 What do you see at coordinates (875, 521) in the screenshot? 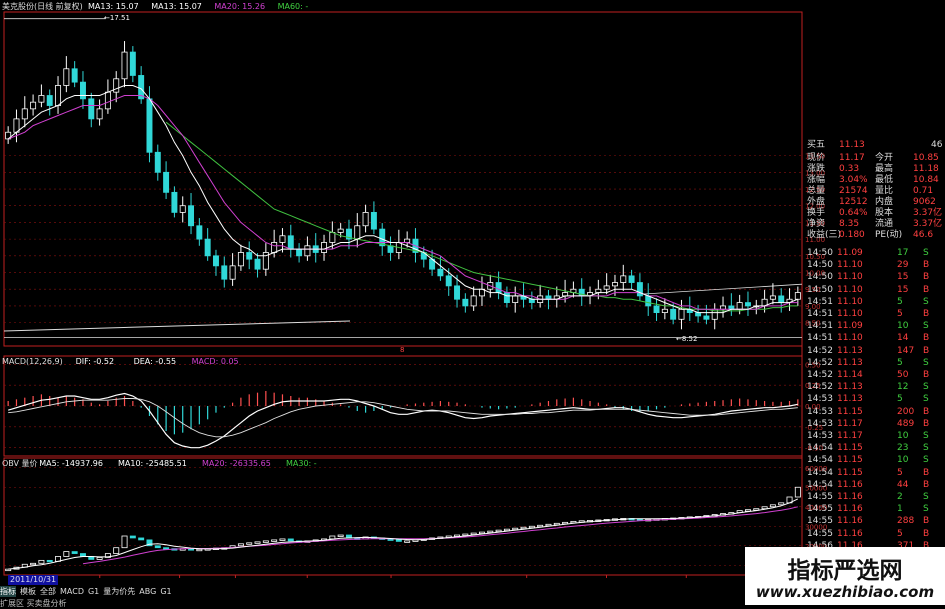
I see `tick-row: 14:55 11.16 288 B` at bounding box center [875, 521].